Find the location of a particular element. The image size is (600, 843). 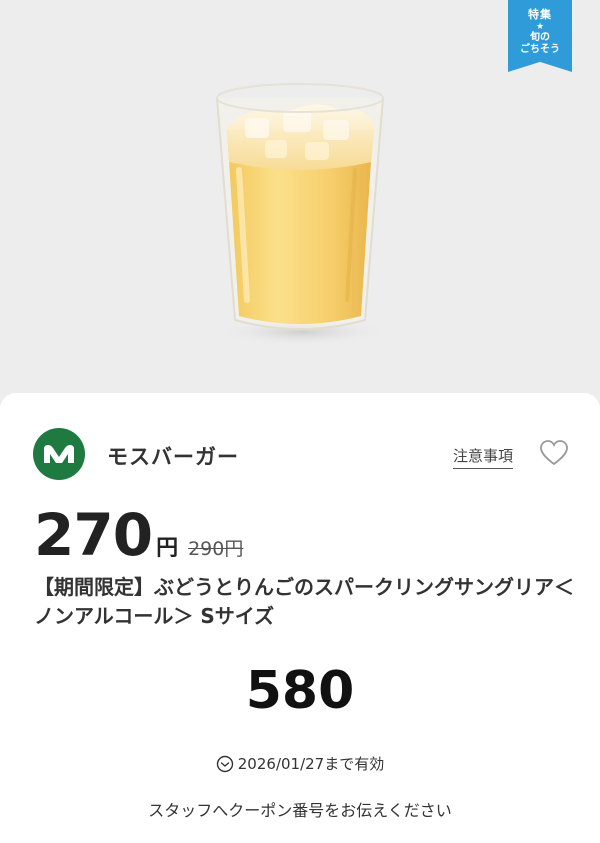

product-title: 【期間限定】ぶどうとりんごのスパークリングサングリア＜ノンアルコール＞ Sサイズ is located at coordinates (304, 601).